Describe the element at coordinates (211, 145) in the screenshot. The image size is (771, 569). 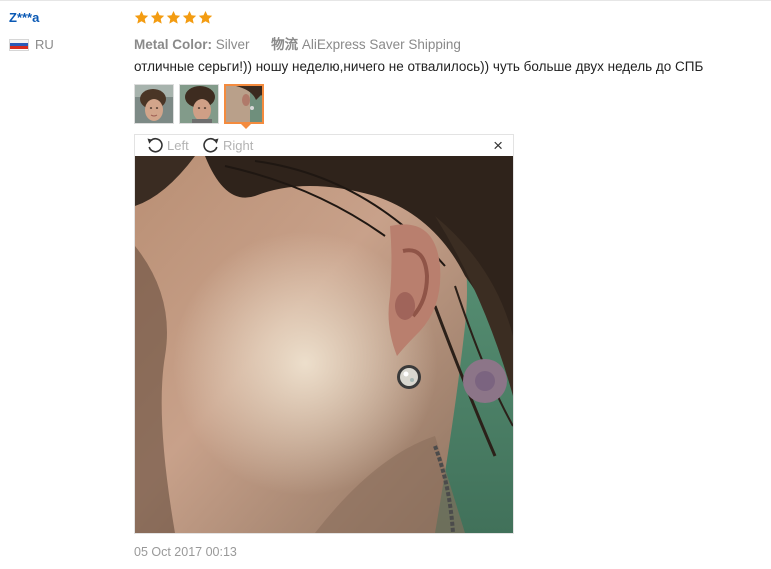
I see `rotate-right-icon` at that location.